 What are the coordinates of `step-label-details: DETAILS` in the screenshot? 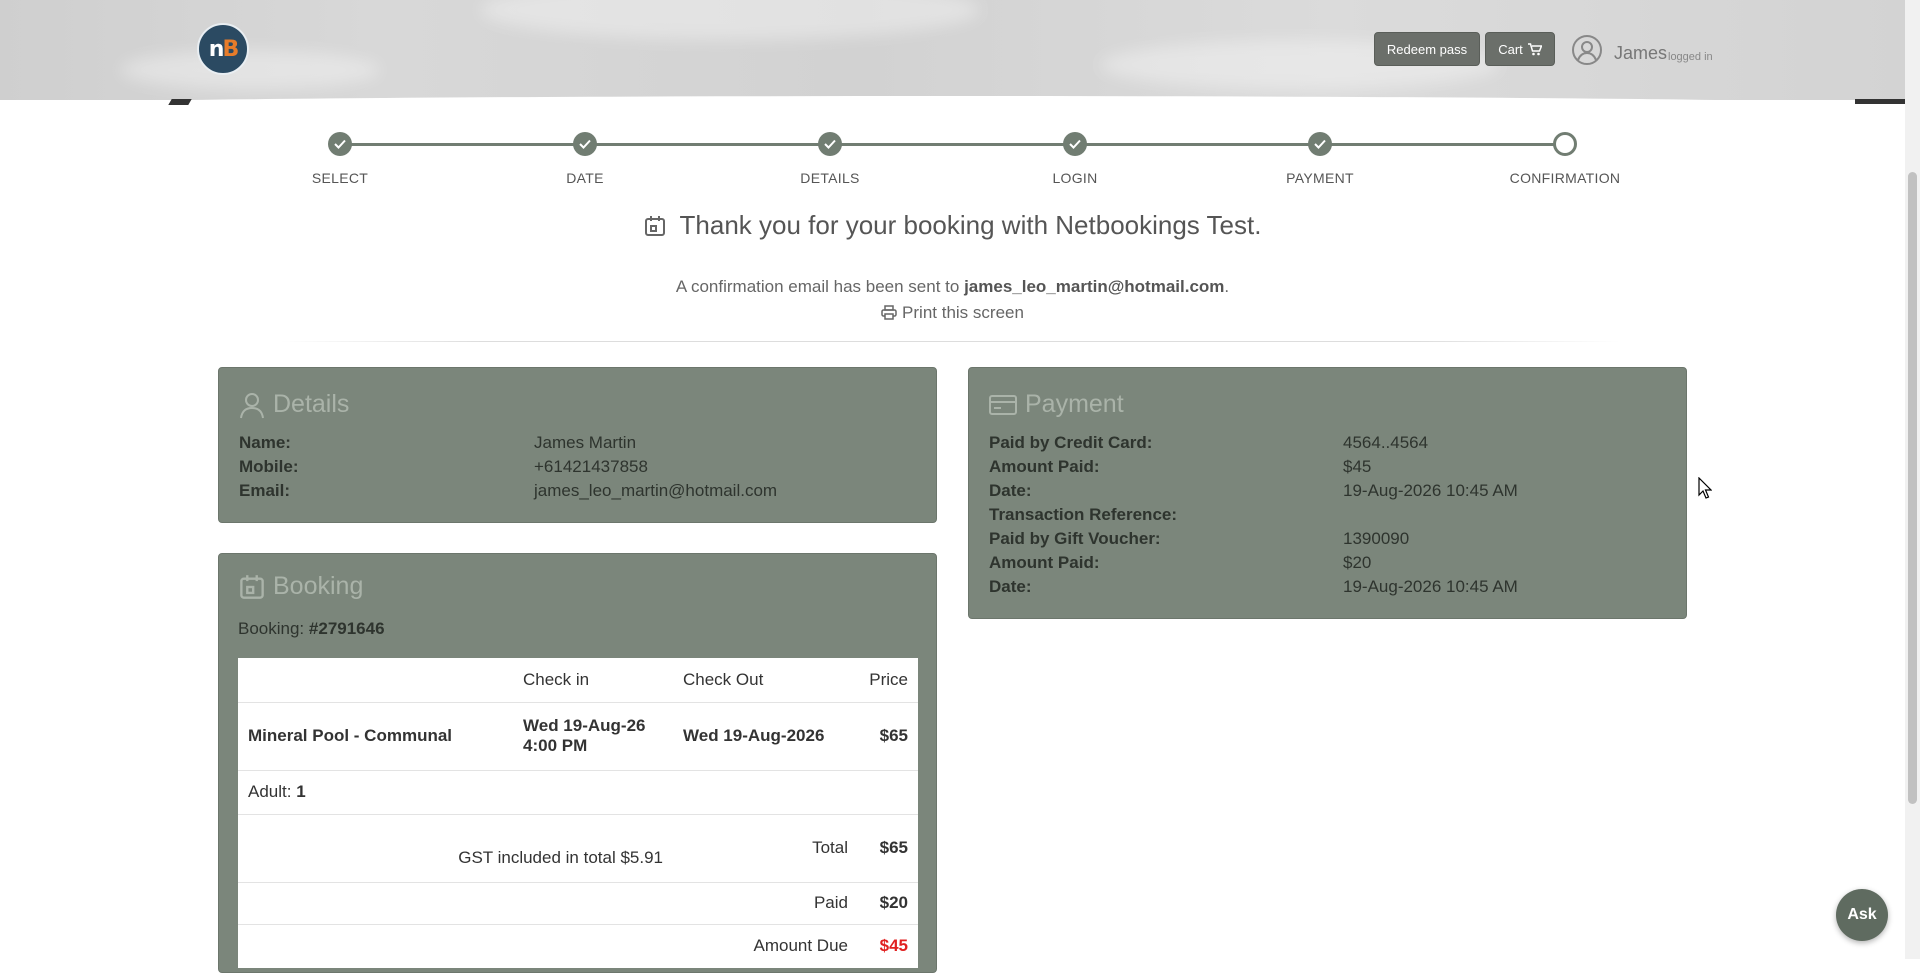 It's located at (830, 178).